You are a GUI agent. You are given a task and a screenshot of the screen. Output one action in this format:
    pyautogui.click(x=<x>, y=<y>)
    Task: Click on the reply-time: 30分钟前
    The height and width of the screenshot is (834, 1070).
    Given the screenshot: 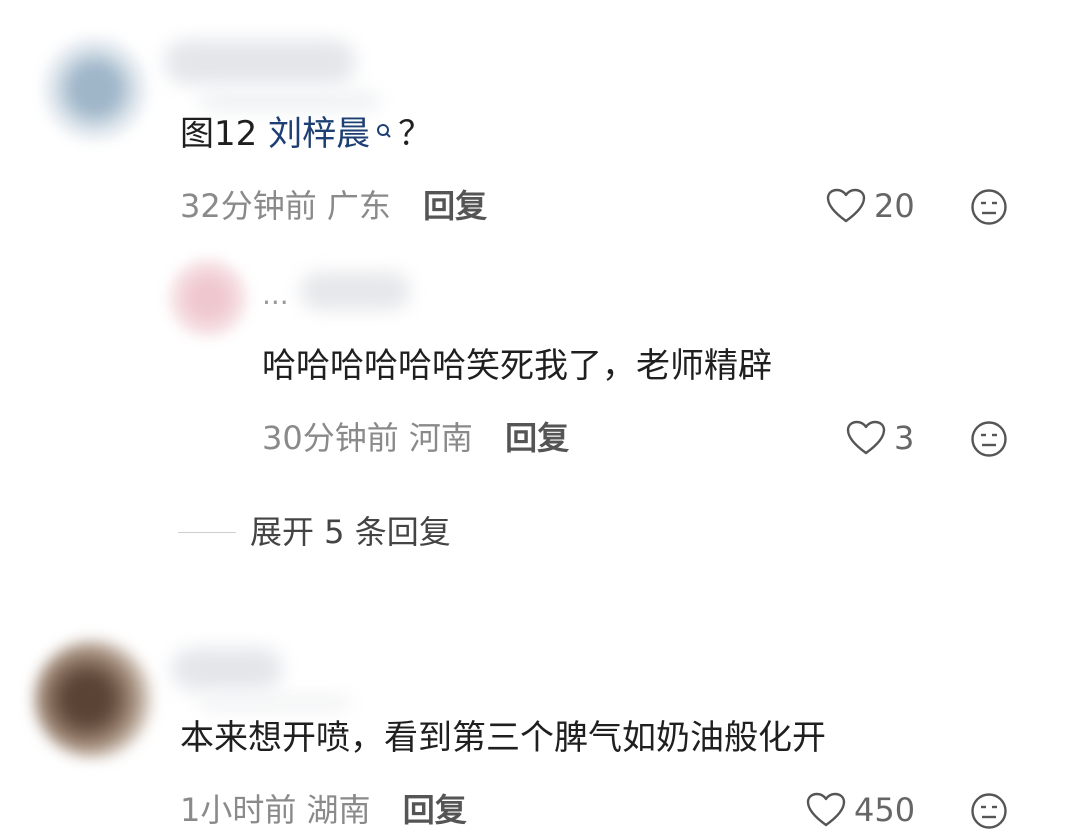 What is the action you would take?
    pyautogui.click(x=330, y=438)
    